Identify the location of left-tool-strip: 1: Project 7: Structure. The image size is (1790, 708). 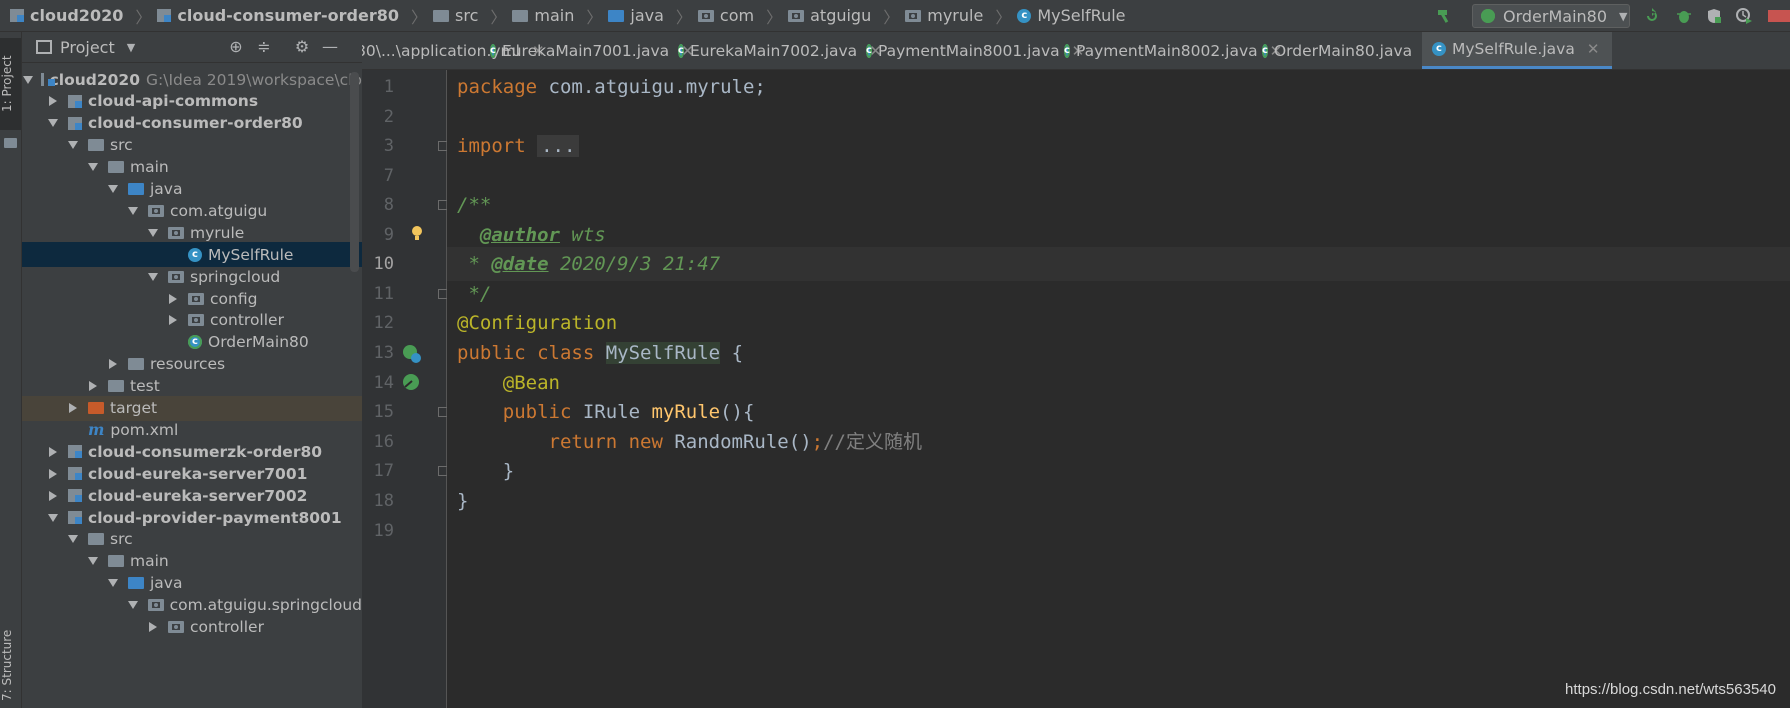
(11, 370).